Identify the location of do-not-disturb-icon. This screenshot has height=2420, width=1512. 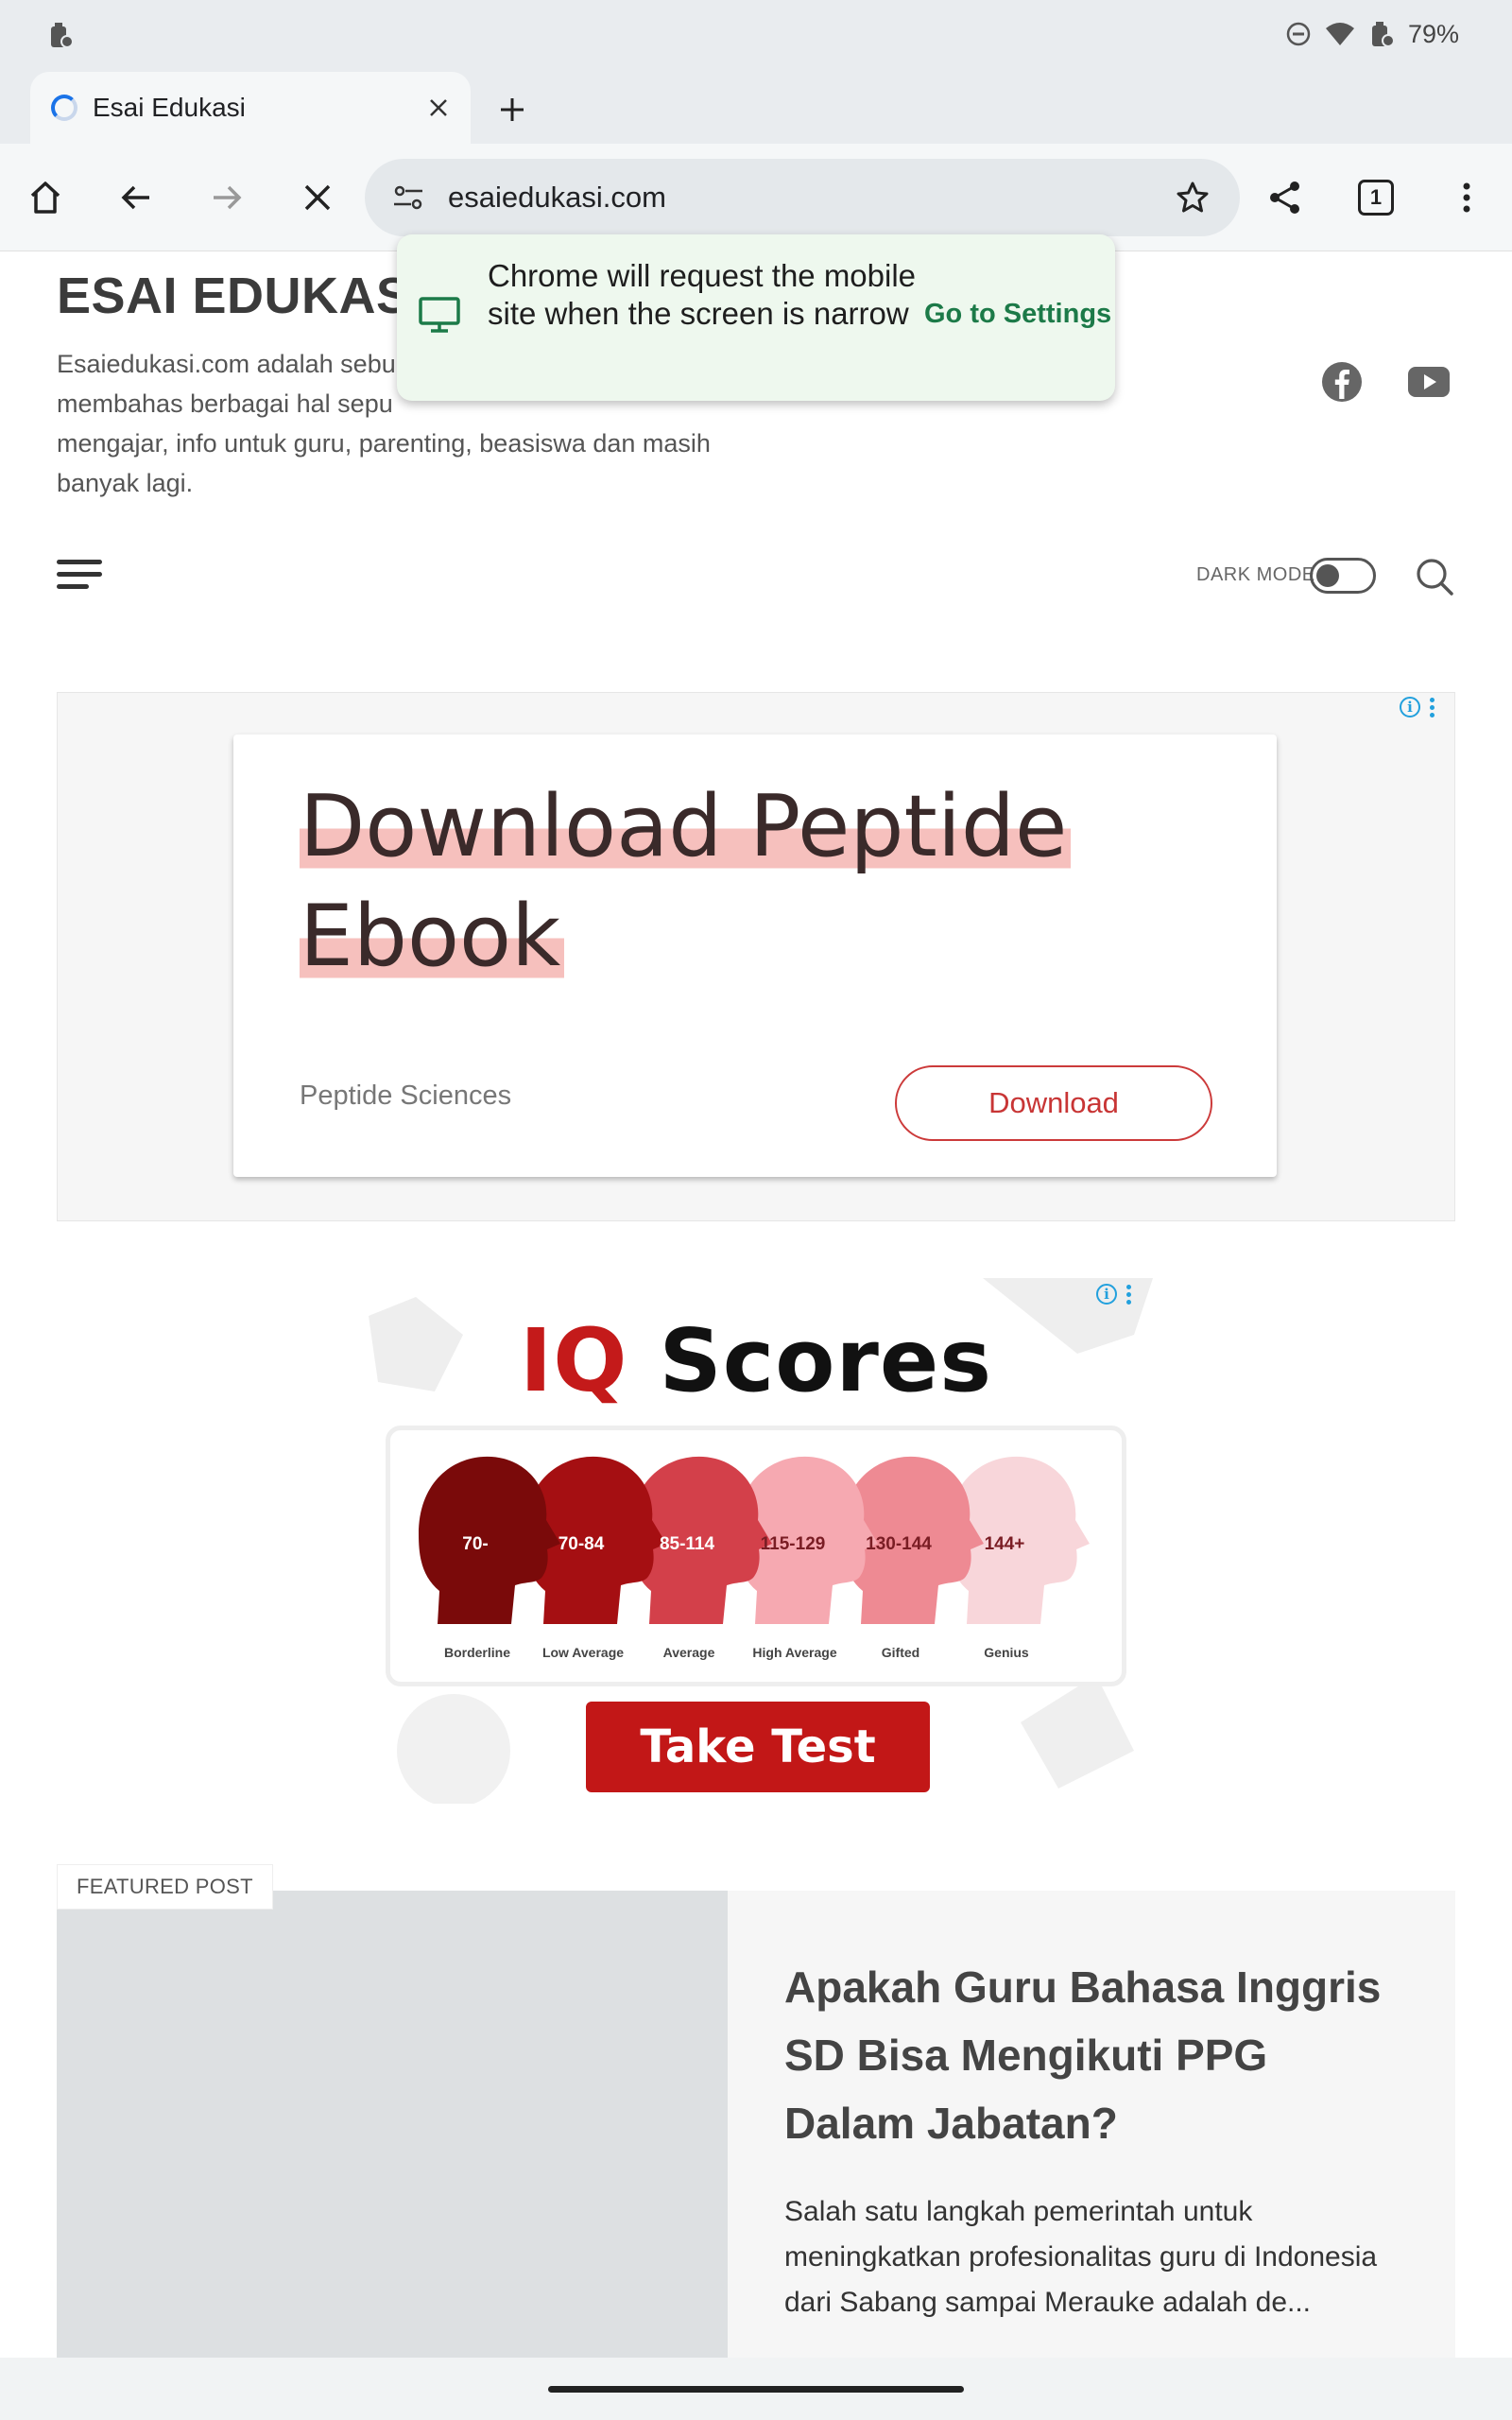
(1298, 34).